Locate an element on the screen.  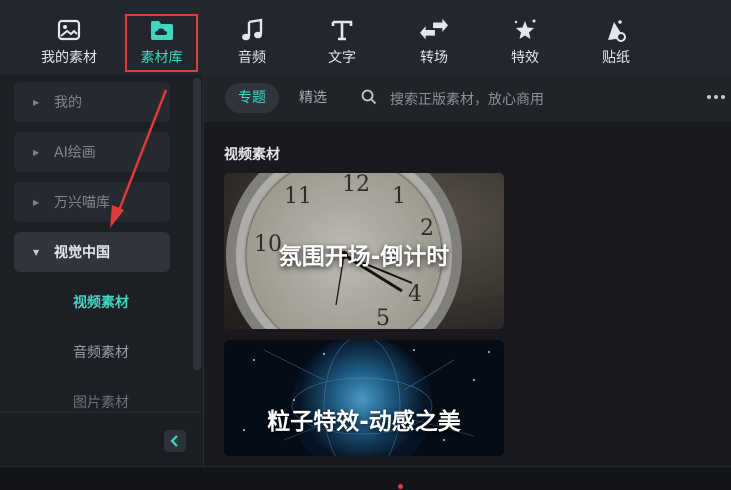
particle-globe-thumbnail is located at coordinates (364, 398).